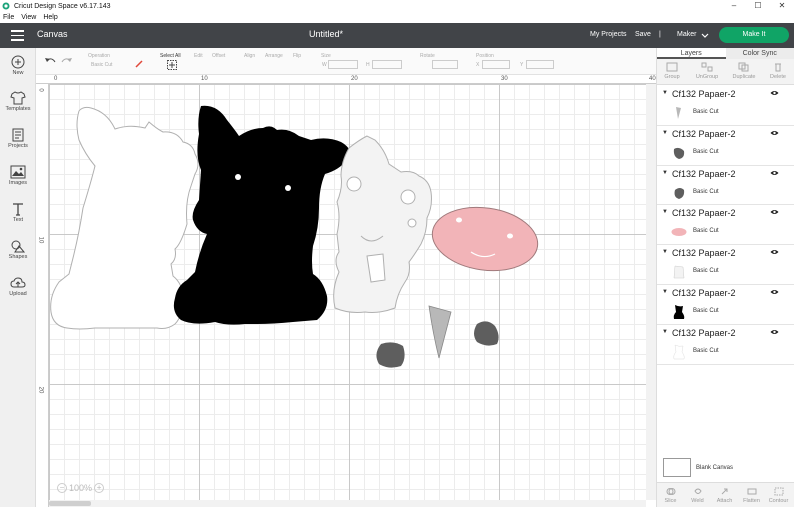 This screenshot has width=794, height=507. What do you see at coordinates (326, 34) in the screenshot?
I see `document-title: Untitled*` at bounding box center [326, 34].